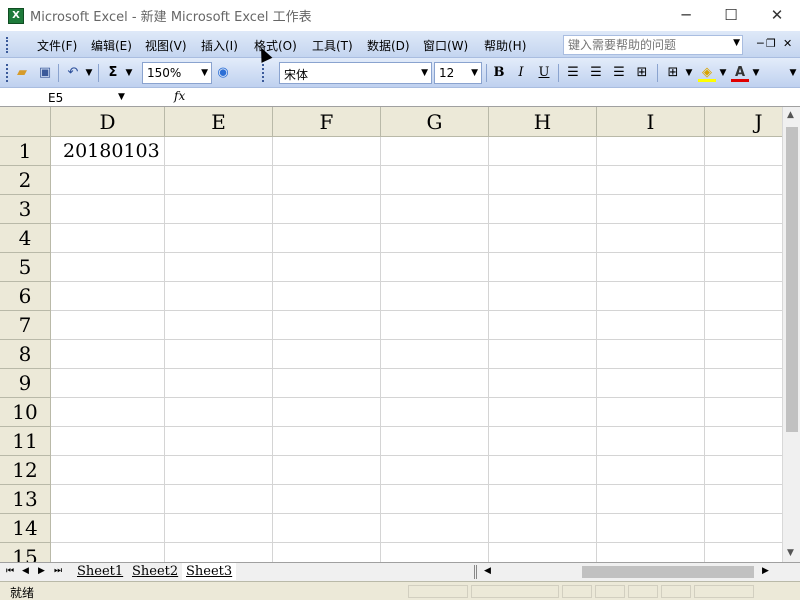  Describe the element at coordinates (219, 412) in the screenshot. I see `cell-e10` at that location.